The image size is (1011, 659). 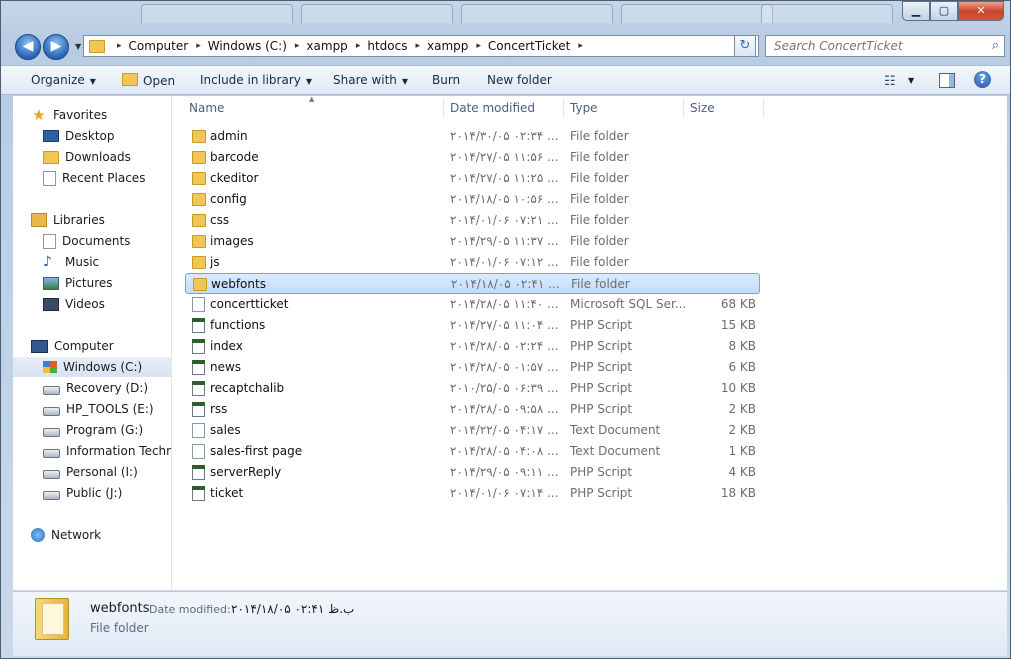 I want to click on file-name: news, so click(x=226, y=367).